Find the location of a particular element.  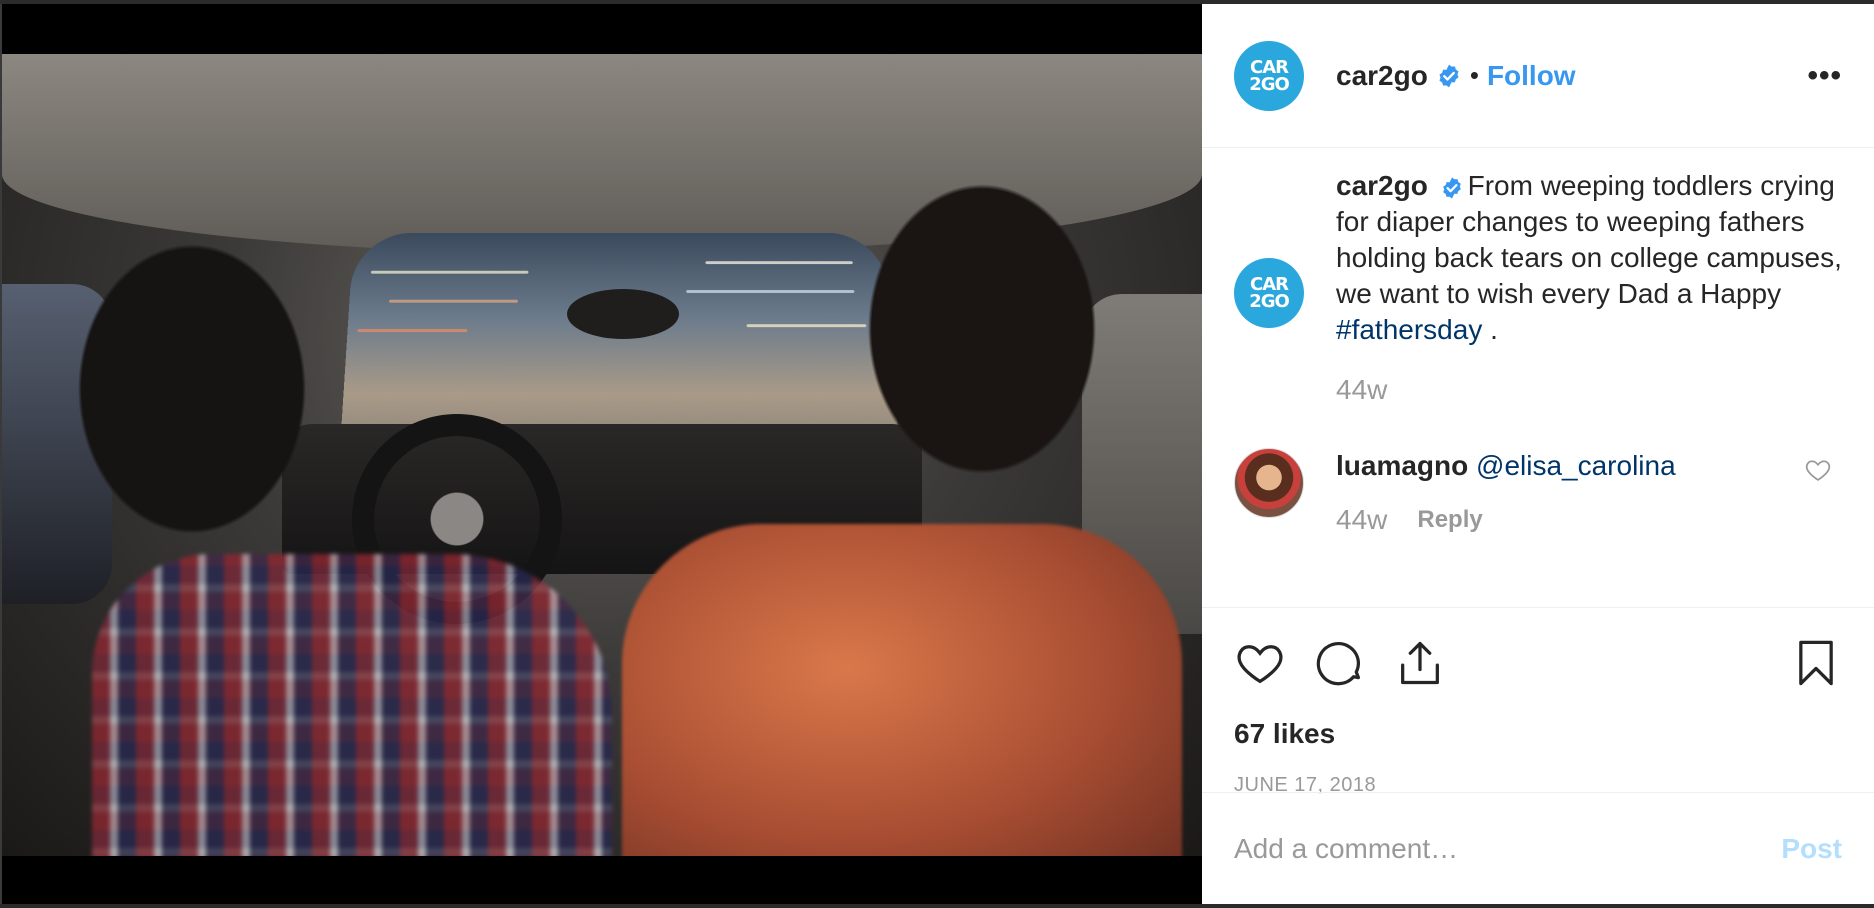

bookmark-icon is located at coordinates (1816, 663).